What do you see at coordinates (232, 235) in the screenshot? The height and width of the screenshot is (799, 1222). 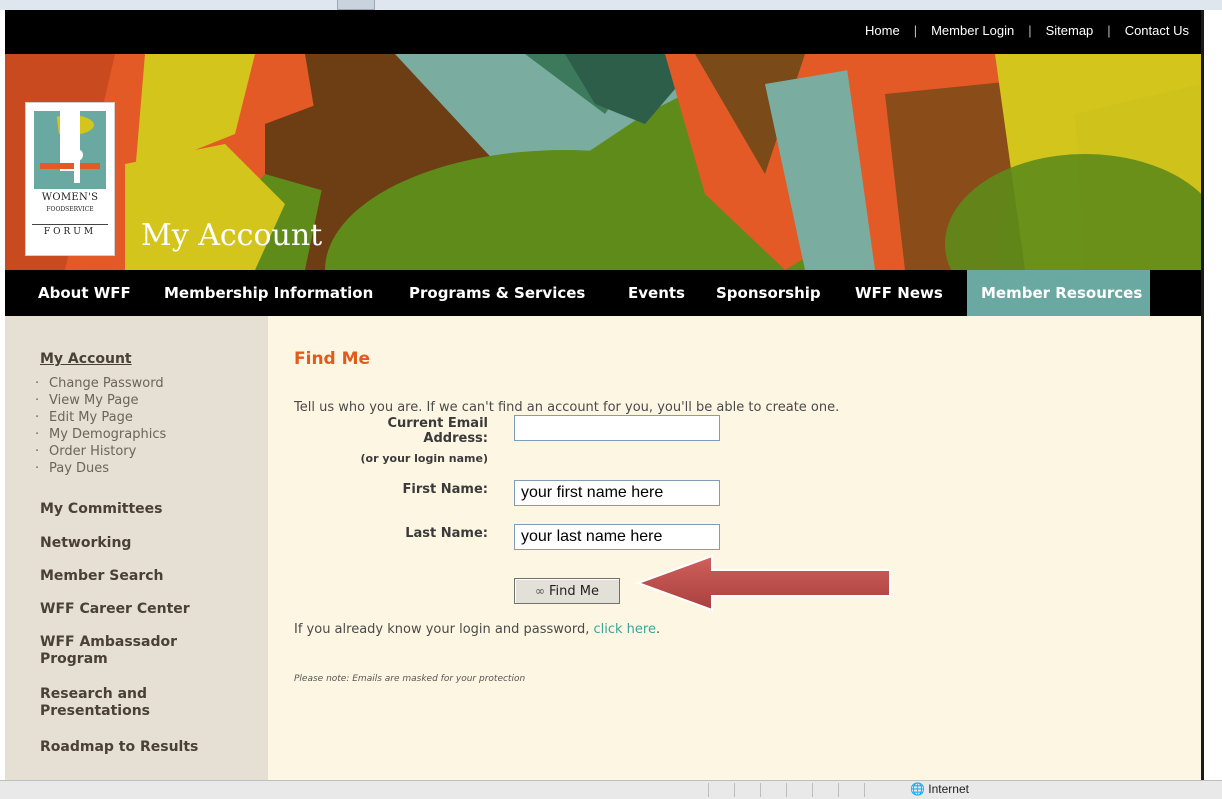 I see `page-title: My Account` at bounding box center [232, 235].